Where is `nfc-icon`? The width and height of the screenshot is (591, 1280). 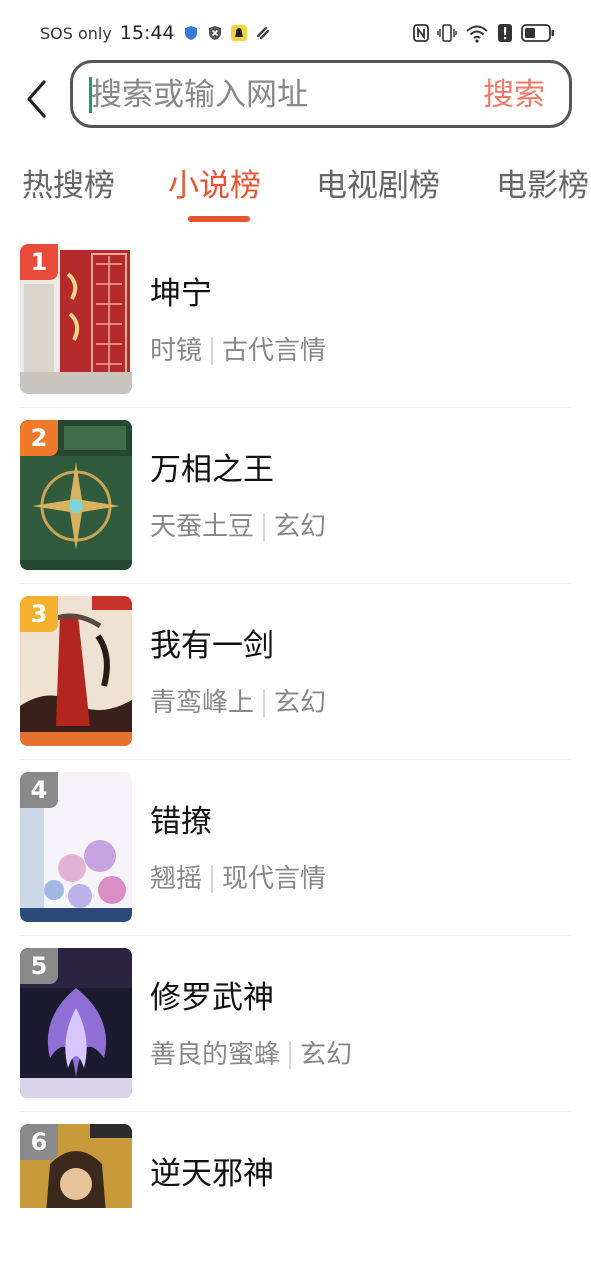 nfc-icon is located at coordinates (421, 33).